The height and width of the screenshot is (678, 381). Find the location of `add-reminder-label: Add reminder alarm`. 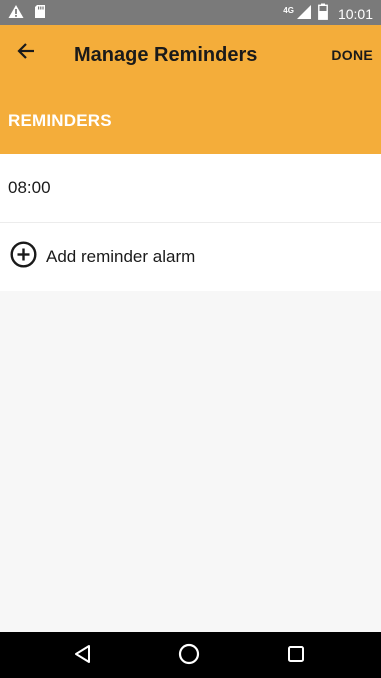

add-reminder-label: Add reminder alarm is located at coordinates (121, 256).